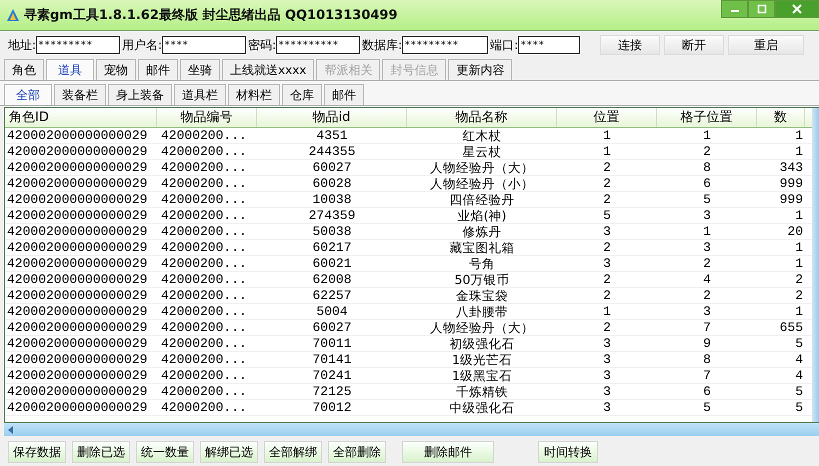  Describe the element at coordinates (293, 452) in the screenshot. I see `action-button: 全部解绑` at that location.